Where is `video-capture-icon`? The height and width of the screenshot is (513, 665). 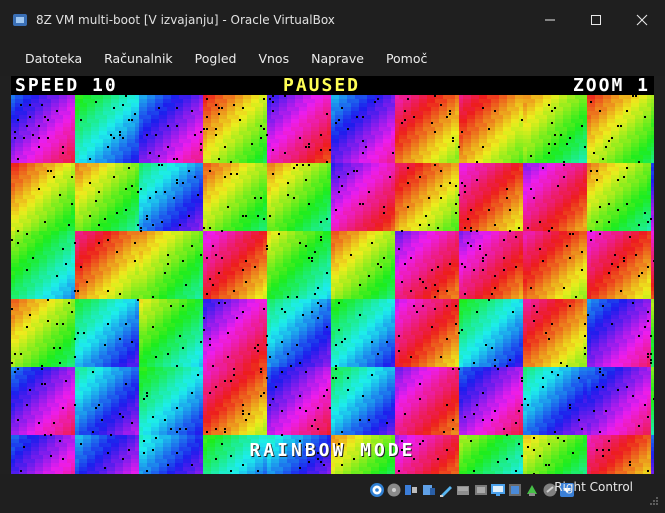 video-capture-icon is located at coordinates (498, 490).